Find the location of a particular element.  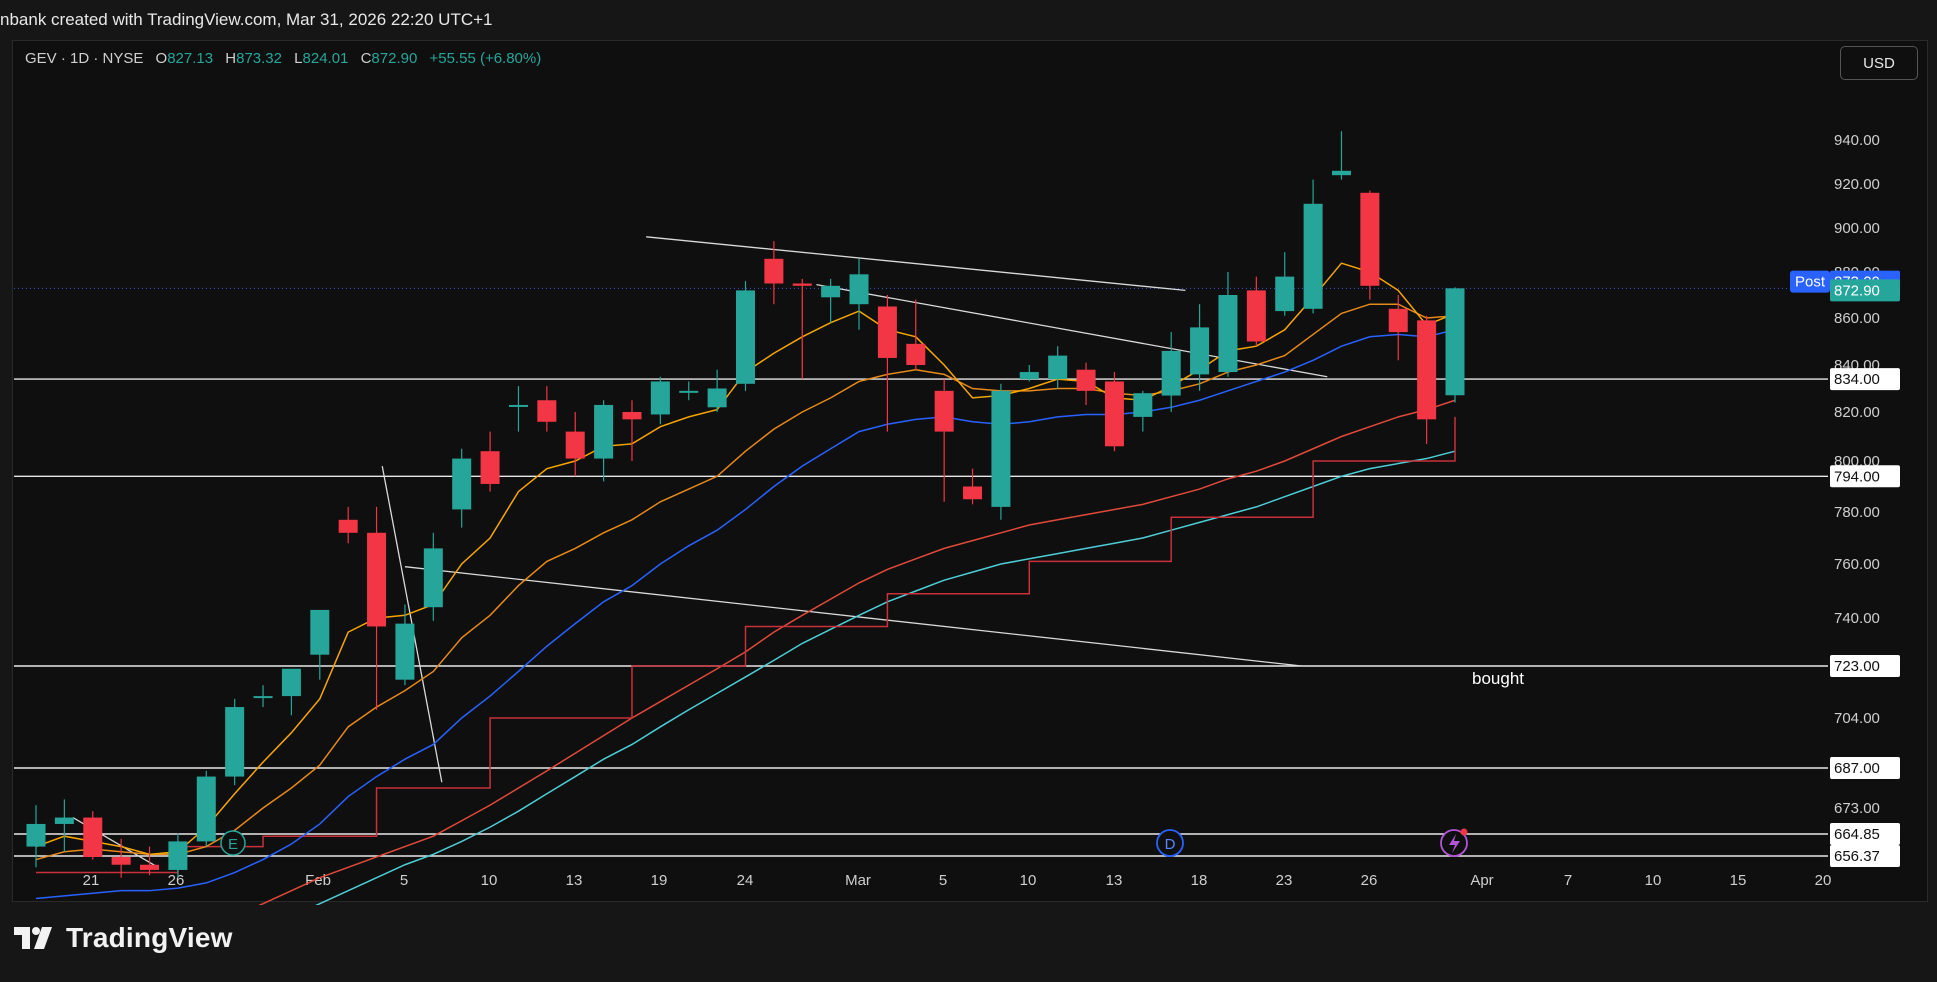

y-tick-label: 673.00 is located at coordinates (1857, 808).